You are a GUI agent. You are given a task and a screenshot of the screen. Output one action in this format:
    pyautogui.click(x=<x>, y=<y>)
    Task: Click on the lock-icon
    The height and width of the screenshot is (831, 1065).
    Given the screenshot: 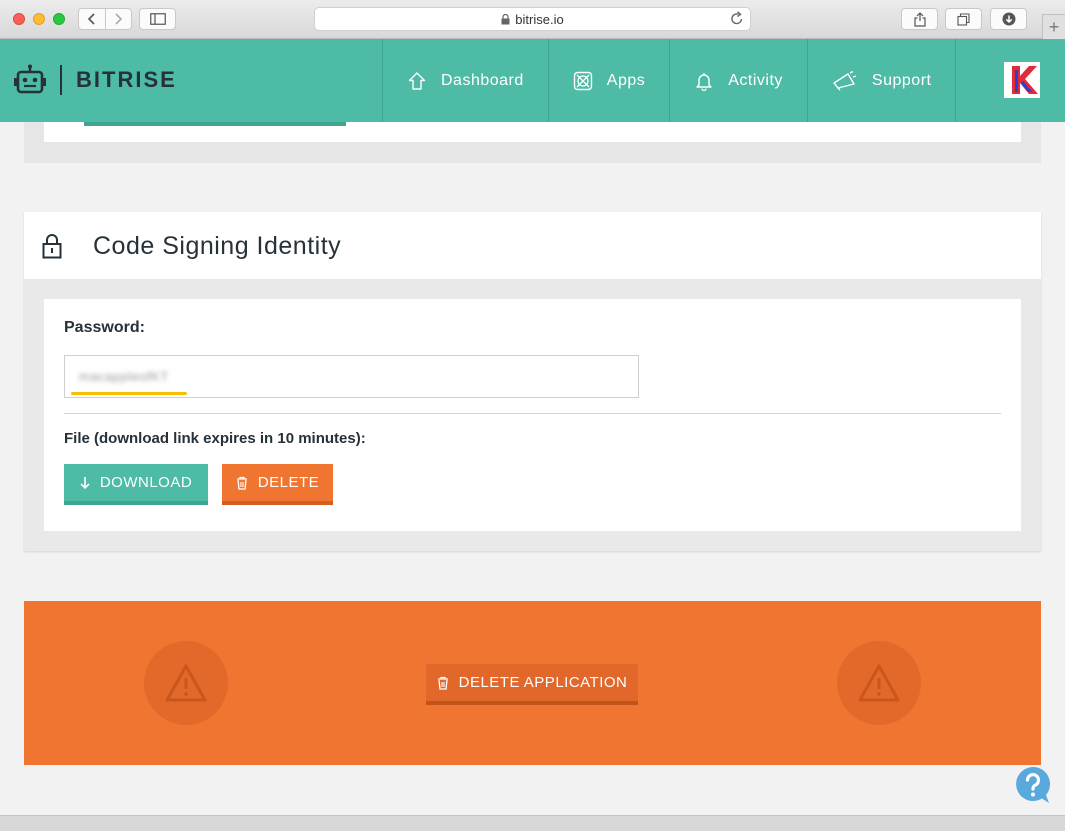 What is the action you would take?
    pyautogui.click(x=505, y=18)
    